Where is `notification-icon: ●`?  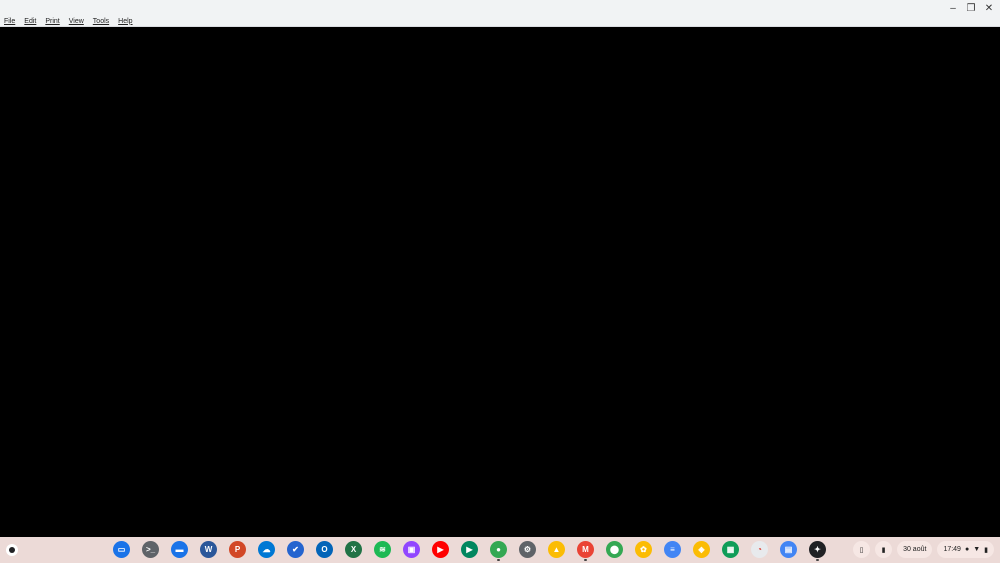 notification-icon: ● is located at coordinates (967, 549).